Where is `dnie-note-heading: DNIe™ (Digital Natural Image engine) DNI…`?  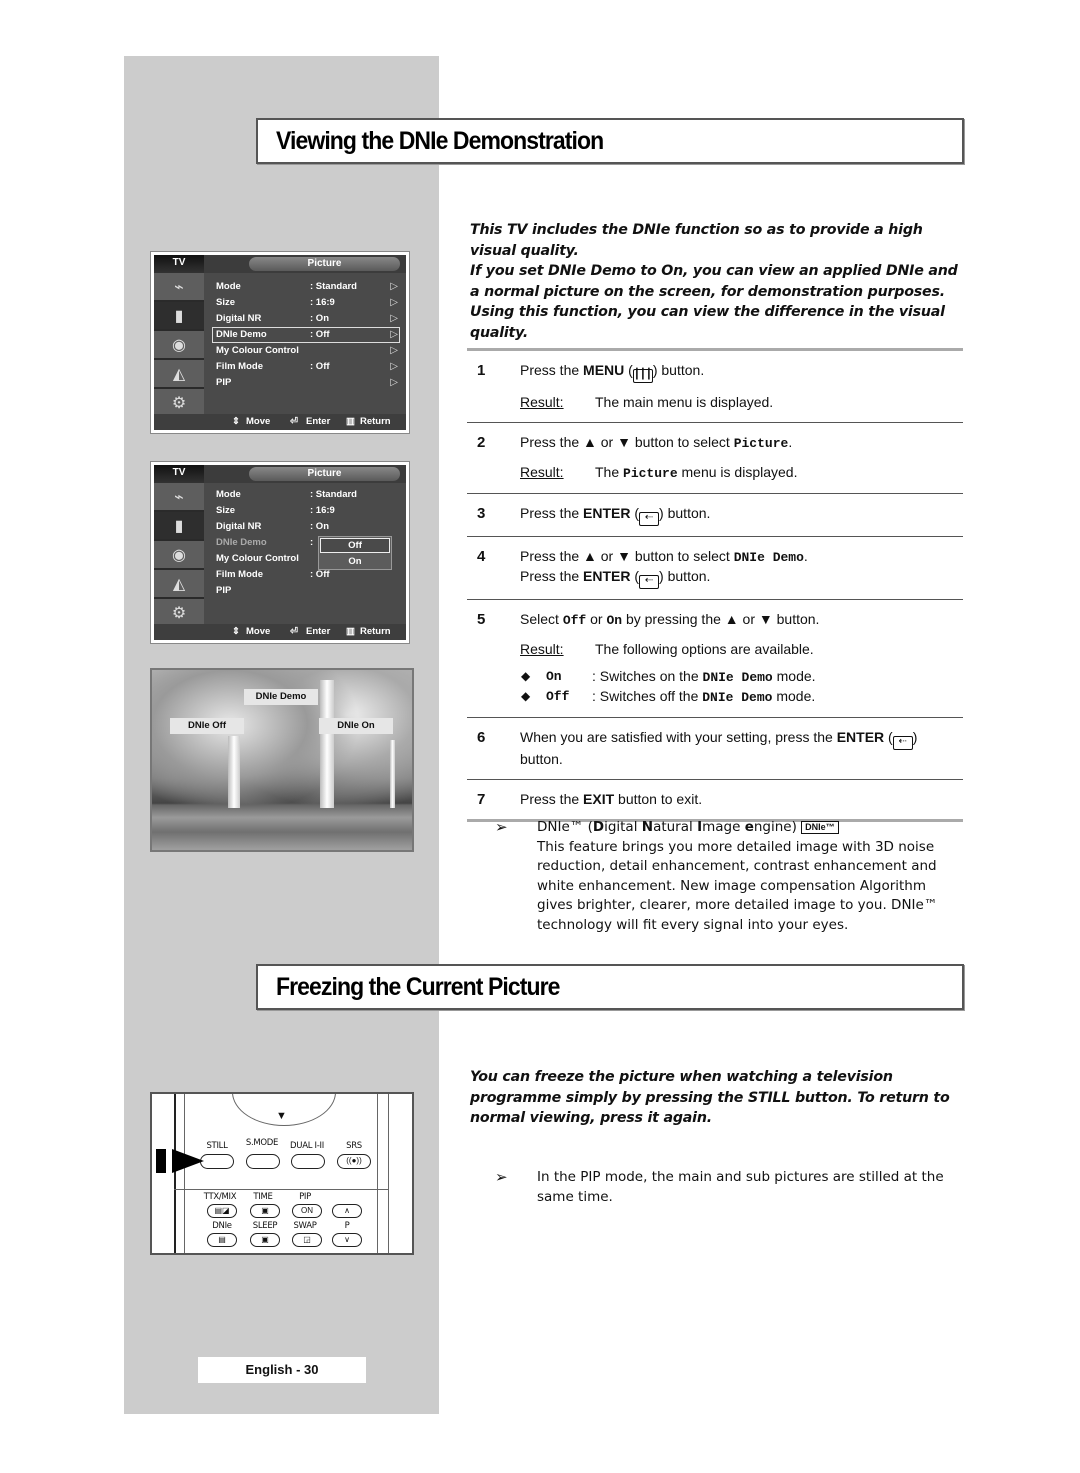 dnie-note-heading: DNIe™ (Digital Natural Image engine) DNI… is located at coordinates (751, 828).